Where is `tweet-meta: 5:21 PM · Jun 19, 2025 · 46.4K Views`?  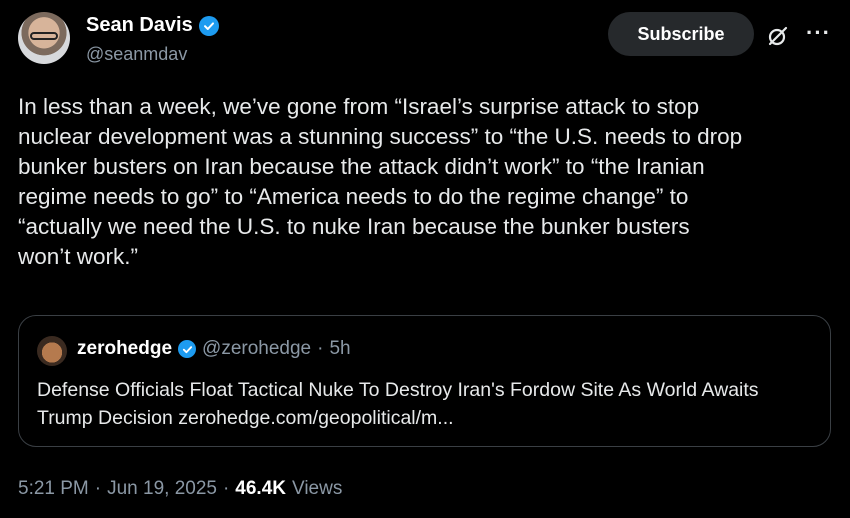
tweet-meta: 5:21 PM · Jun 19, 2025 · 46.4K Views is located at coordinates (180, 489).